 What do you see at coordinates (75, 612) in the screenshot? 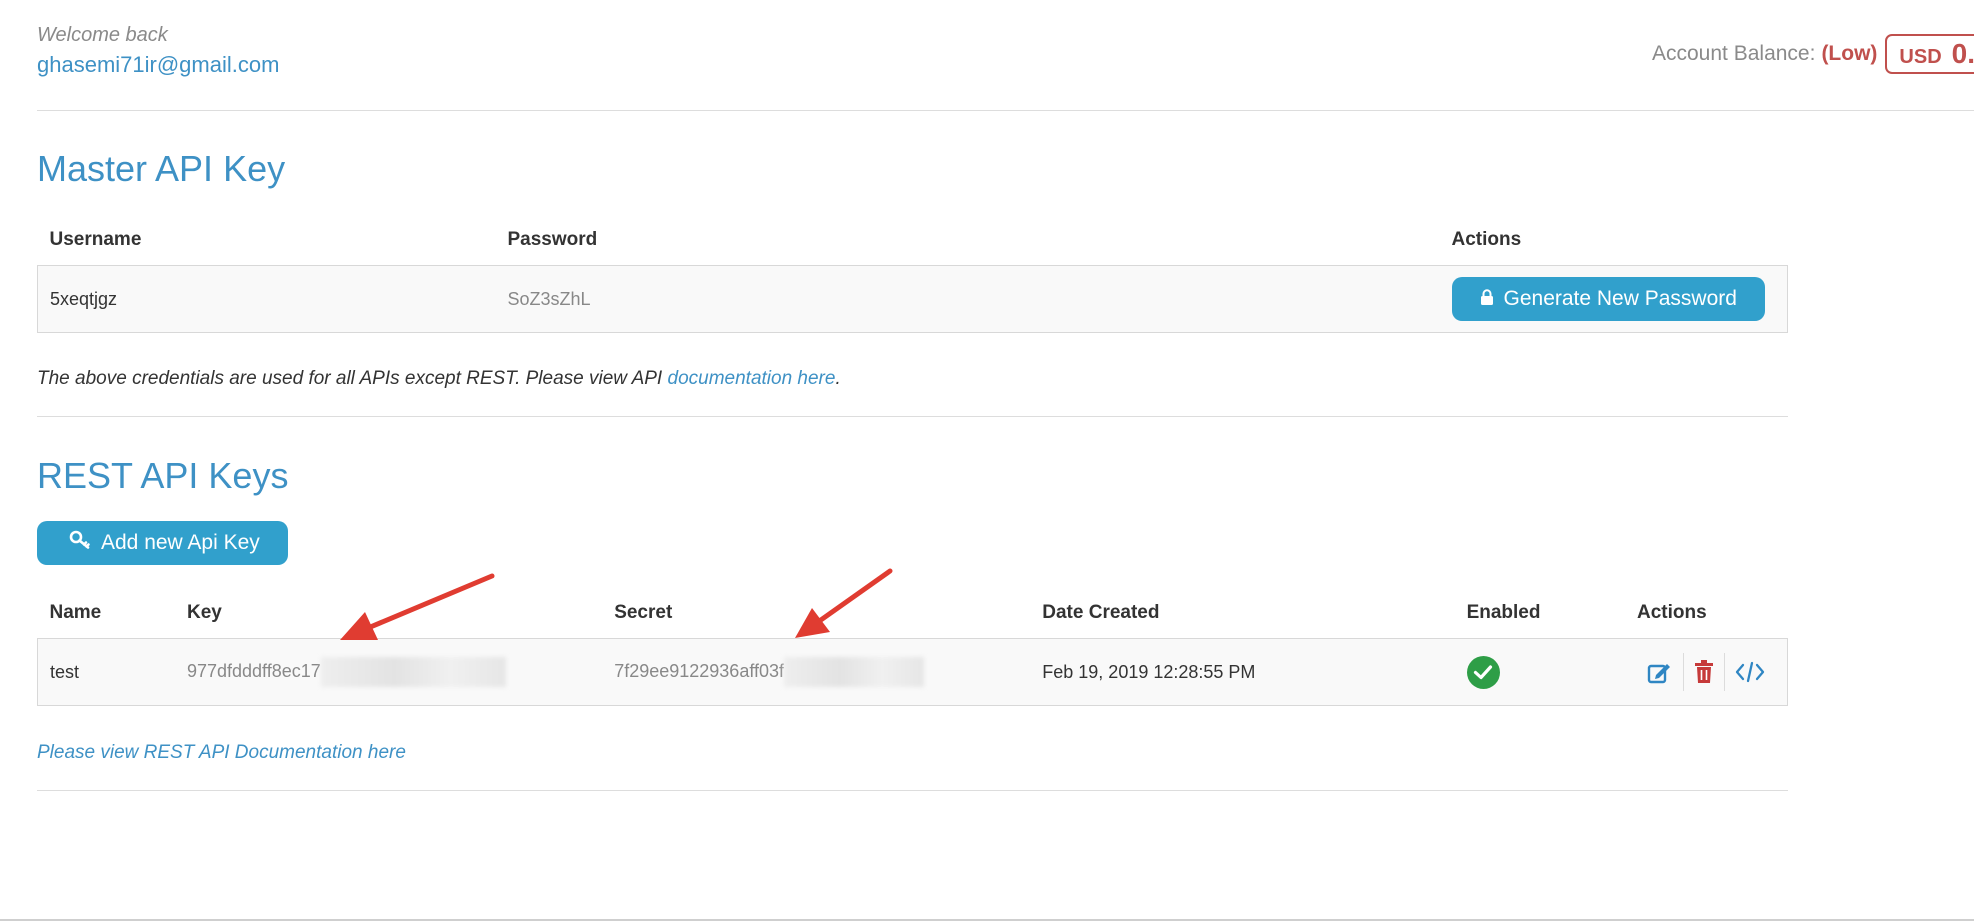
I see `column-header-name: Name` at bounding box center [75, 612].